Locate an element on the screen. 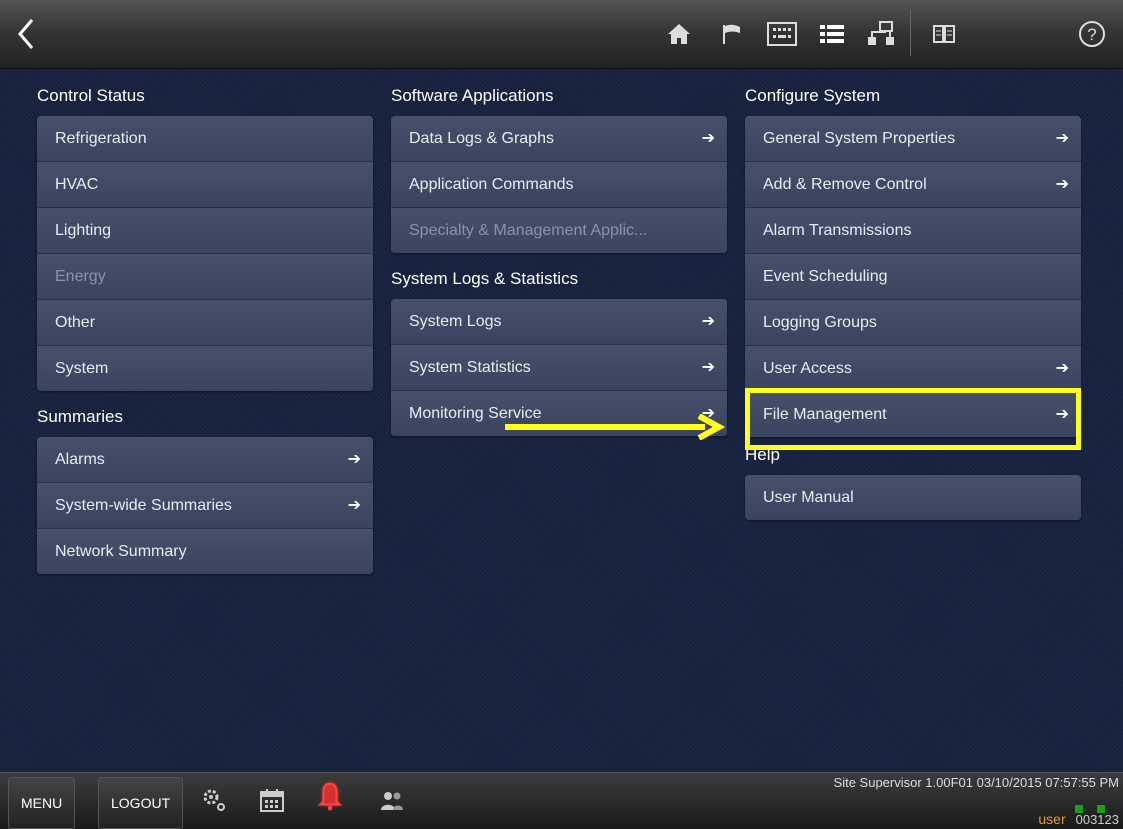 The image size is (1123, 829). menu-item-event-scheduling: Event Scheduling is located at coordinates (913, 277).